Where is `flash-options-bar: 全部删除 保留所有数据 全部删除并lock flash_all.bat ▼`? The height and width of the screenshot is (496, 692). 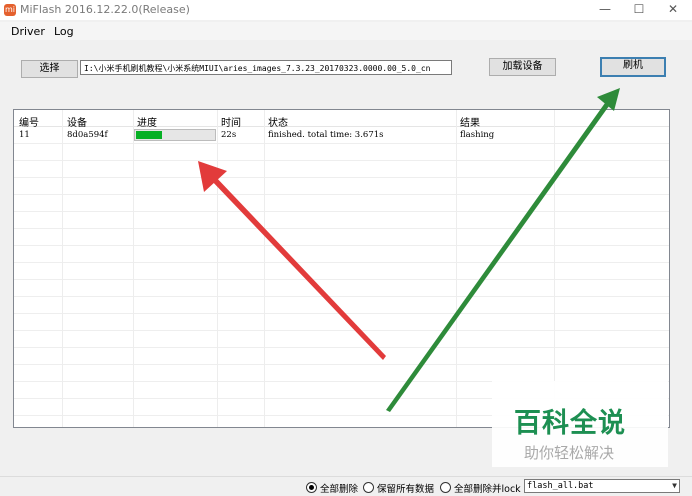
flash-options-bar: 全部删除 保留所有数据 全部删除并lock flash_all.bat ▼ is located at coordinates (346, 486).